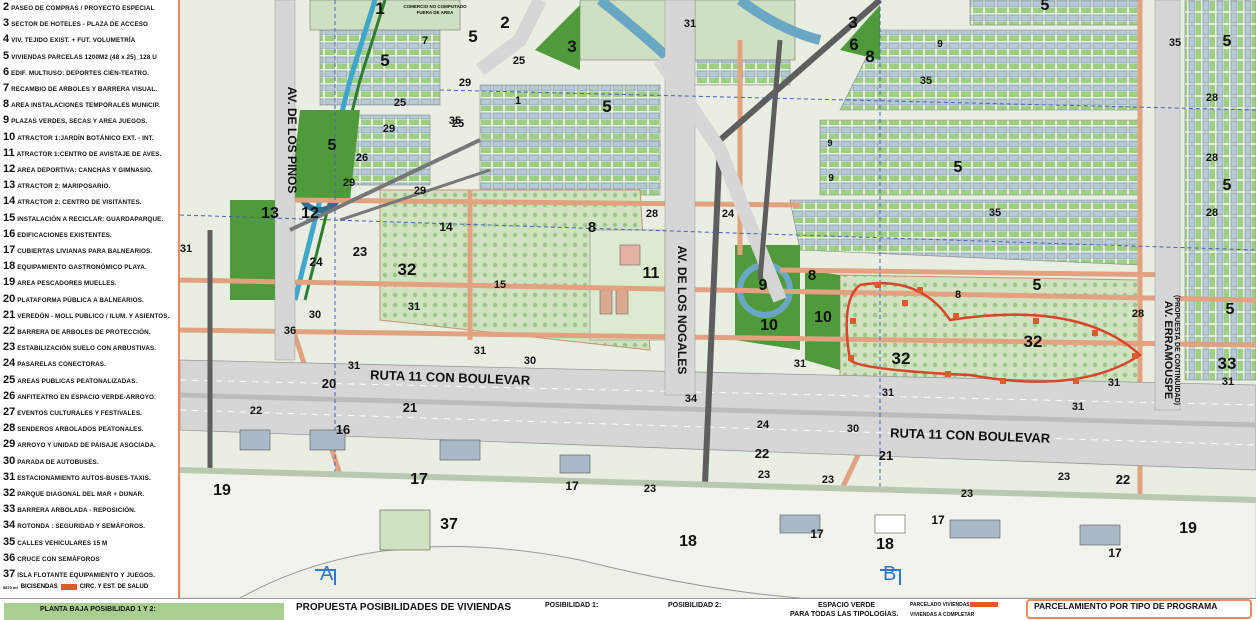  I want to click on salud-swatch, so click(68, 587).